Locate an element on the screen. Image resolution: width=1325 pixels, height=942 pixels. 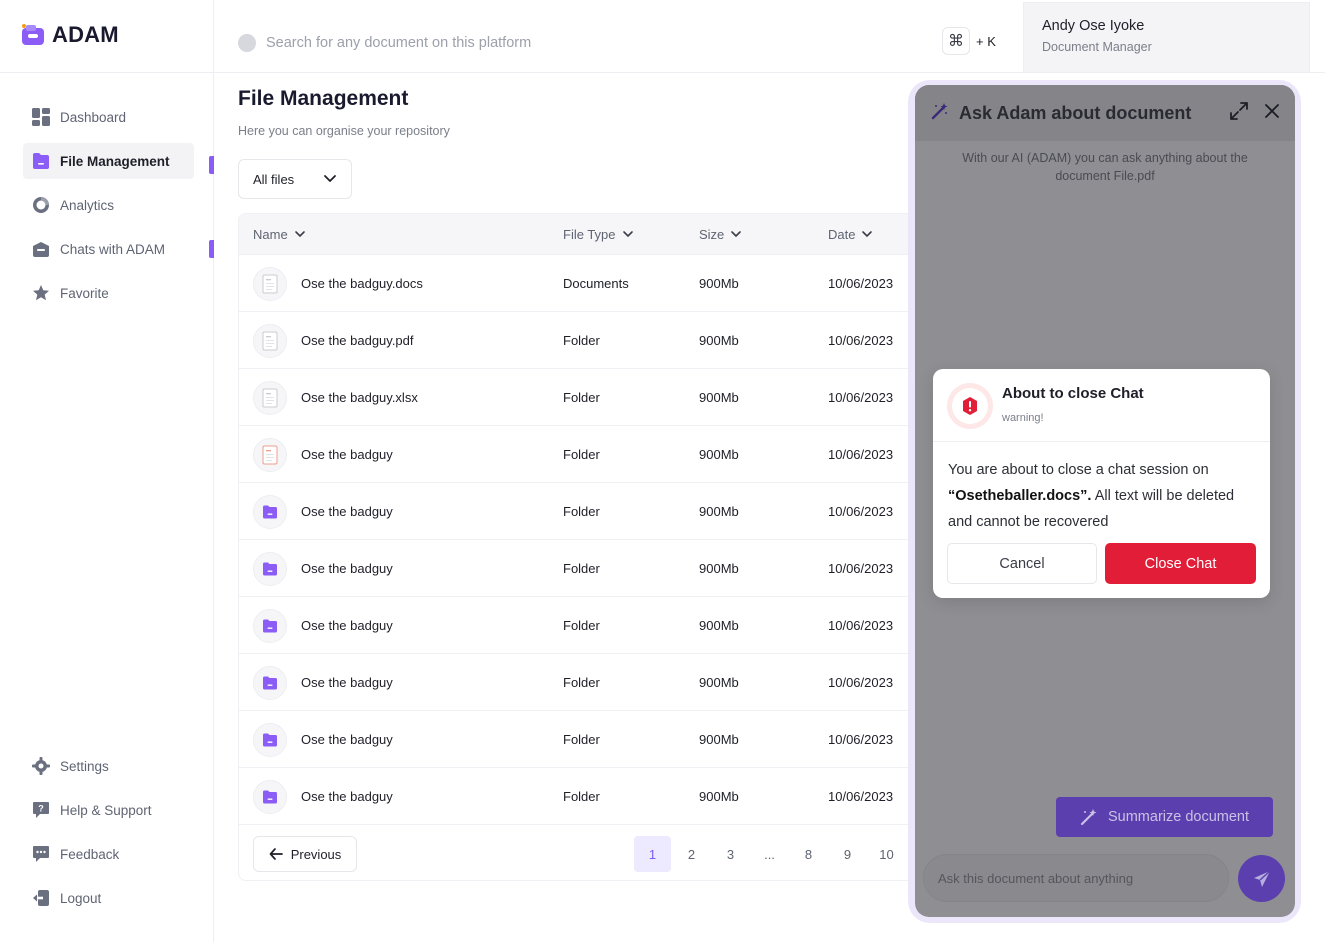
file-name: Ose the badguy.pdf is located at coordinates (357, 340).